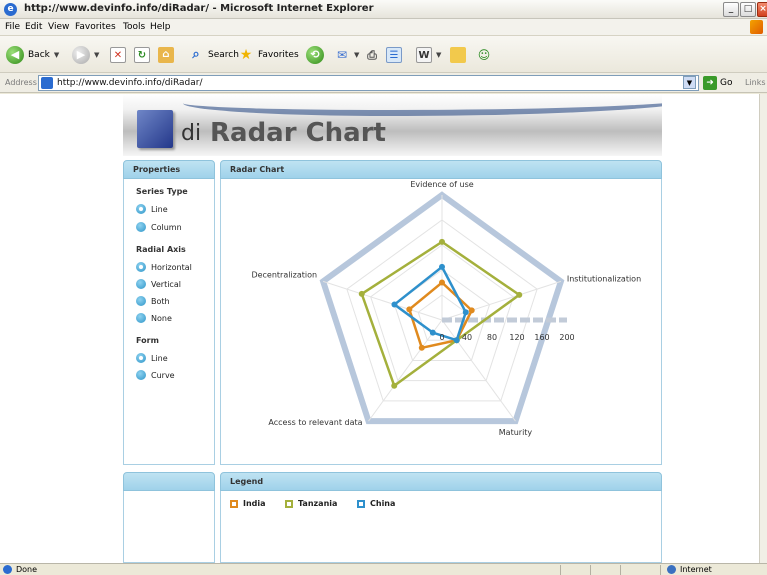 This screenshot has width=767, height=575. Describe the element at coordinates (21, 82) in the screenshot. I see `address-label: Address` at that location.